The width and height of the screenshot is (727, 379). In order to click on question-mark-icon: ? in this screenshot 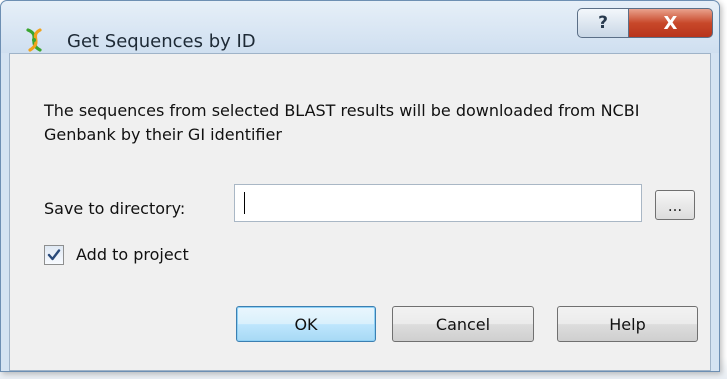, I will do `click(603, 23)`.